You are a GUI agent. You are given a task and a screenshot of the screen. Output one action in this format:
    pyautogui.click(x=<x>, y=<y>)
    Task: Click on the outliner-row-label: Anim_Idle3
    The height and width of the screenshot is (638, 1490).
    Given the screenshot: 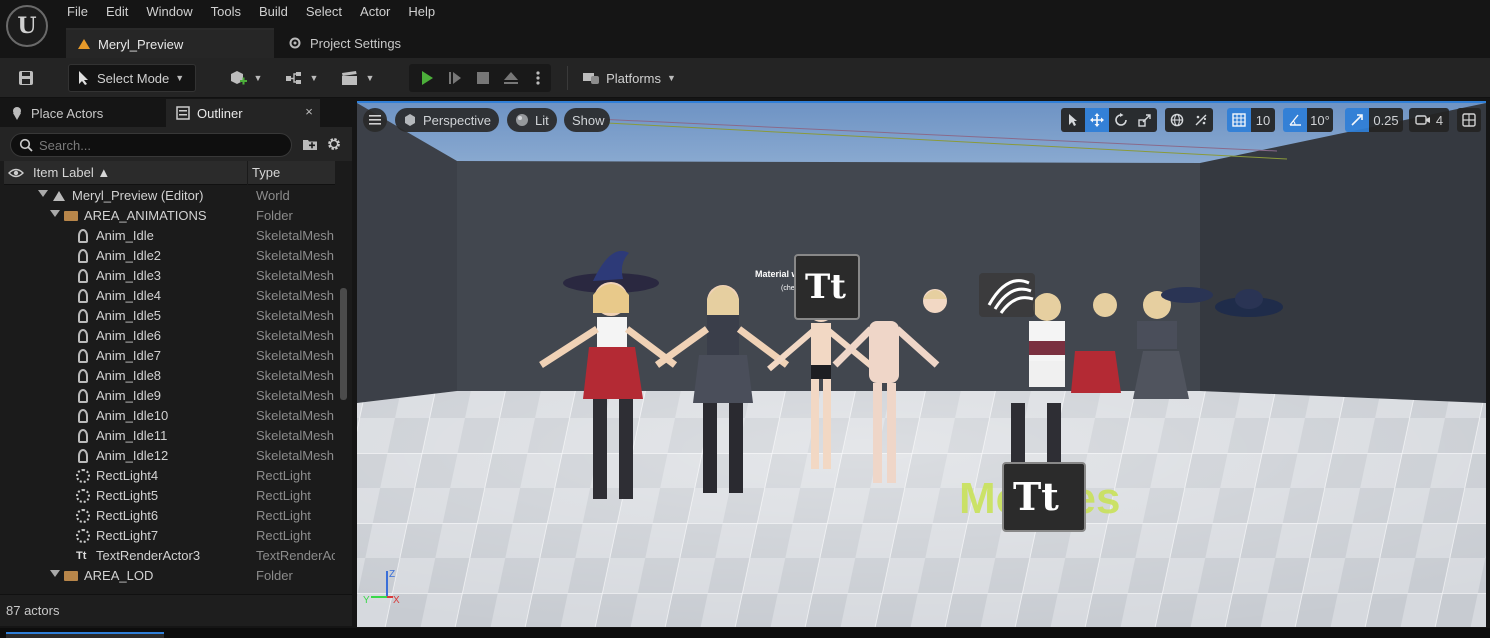 What is the action you would take?
    pyautogui.click(x=129, y=275)
    